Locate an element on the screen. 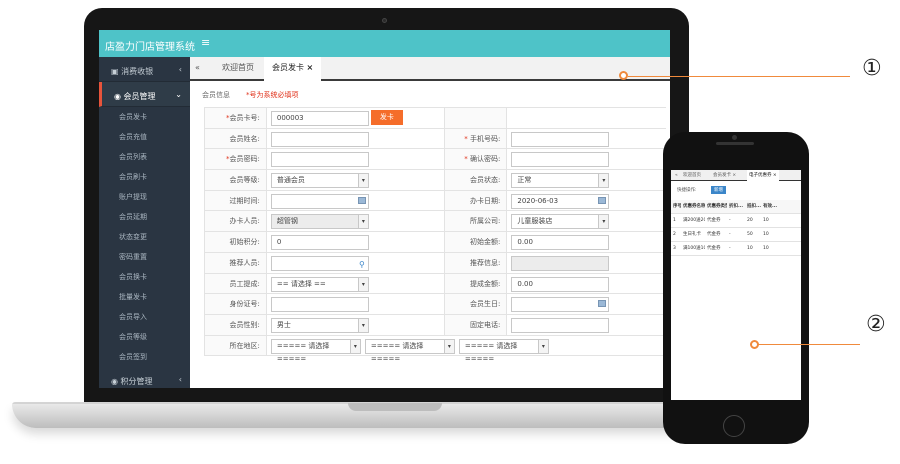 The image size is (900, 464). field-label: * 确认密码: is located at coordinates (476, 159).